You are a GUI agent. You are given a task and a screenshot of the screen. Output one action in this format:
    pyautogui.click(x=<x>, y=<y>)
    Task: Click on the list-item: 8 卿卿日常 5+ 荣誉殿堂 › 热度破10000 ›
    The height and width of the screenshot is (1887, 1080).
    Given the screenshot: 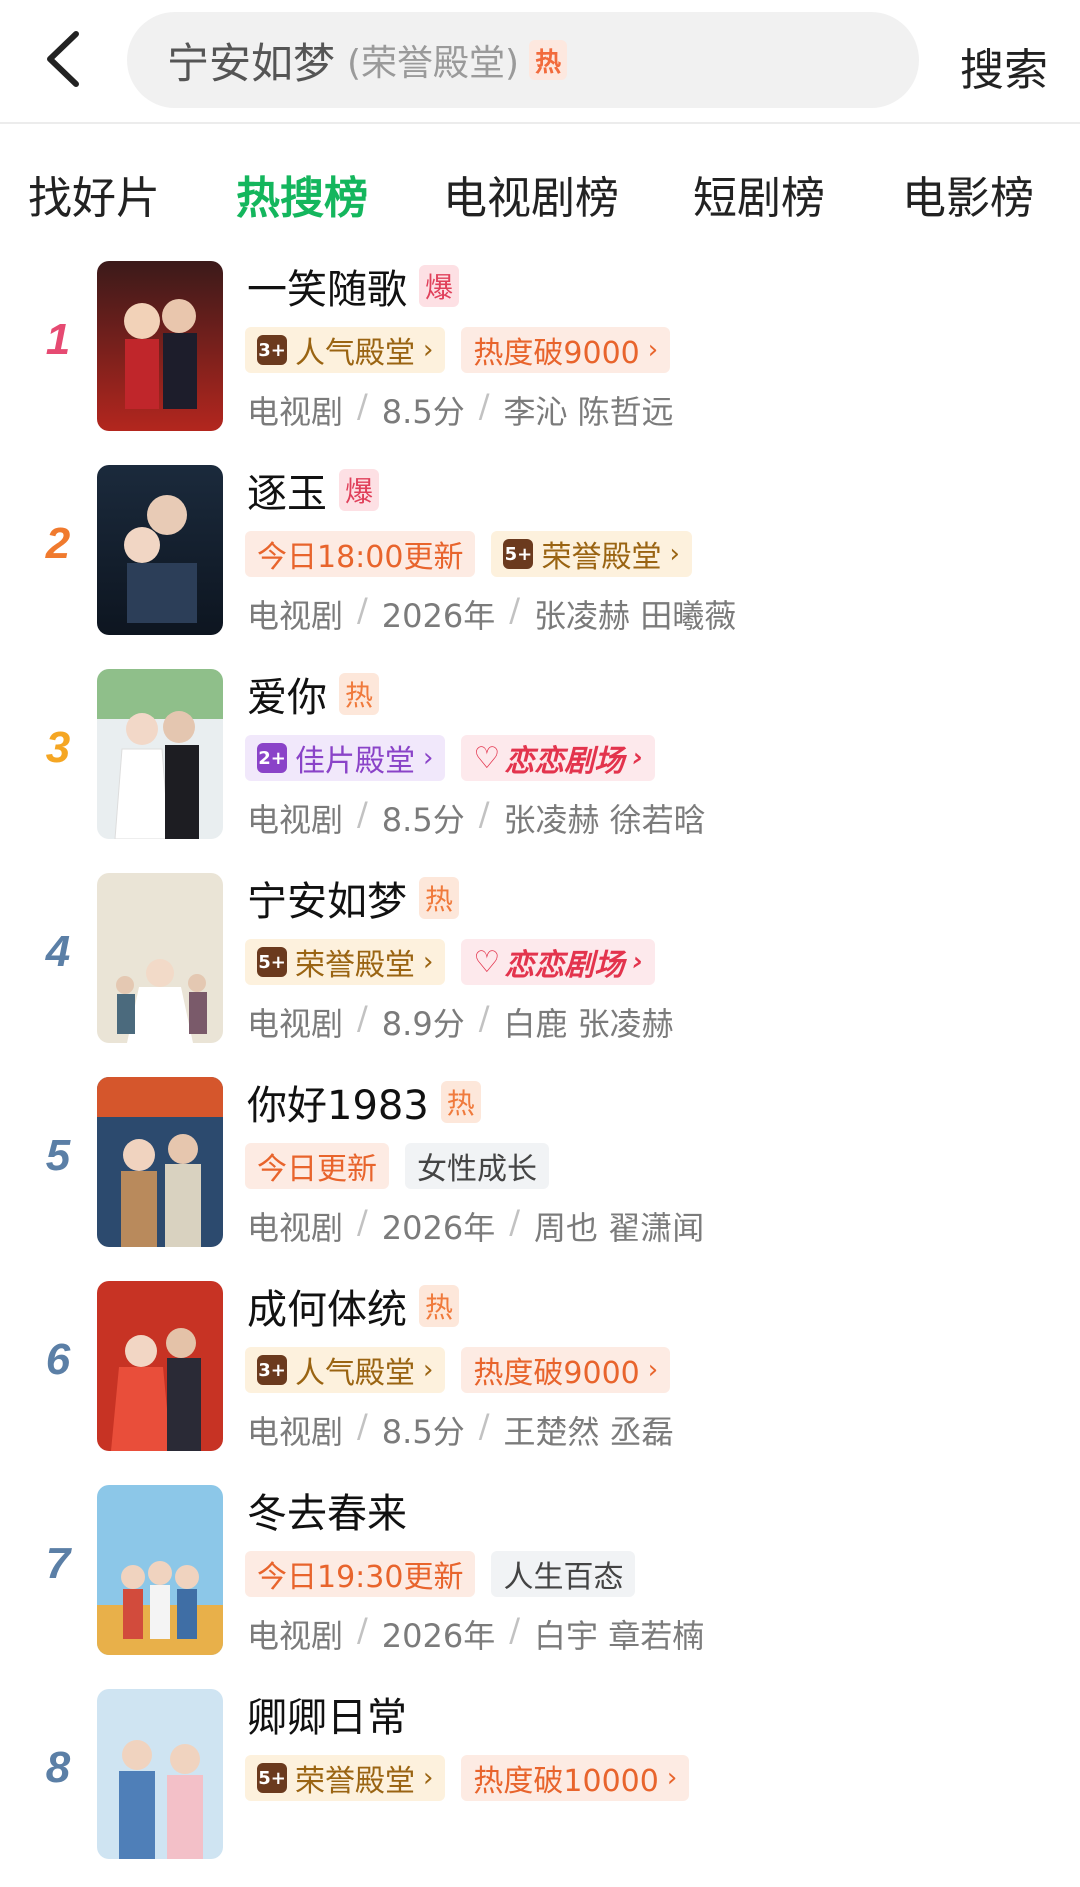 What is the action you would take?
    pyautogui.click(x=540, y=1785)
    